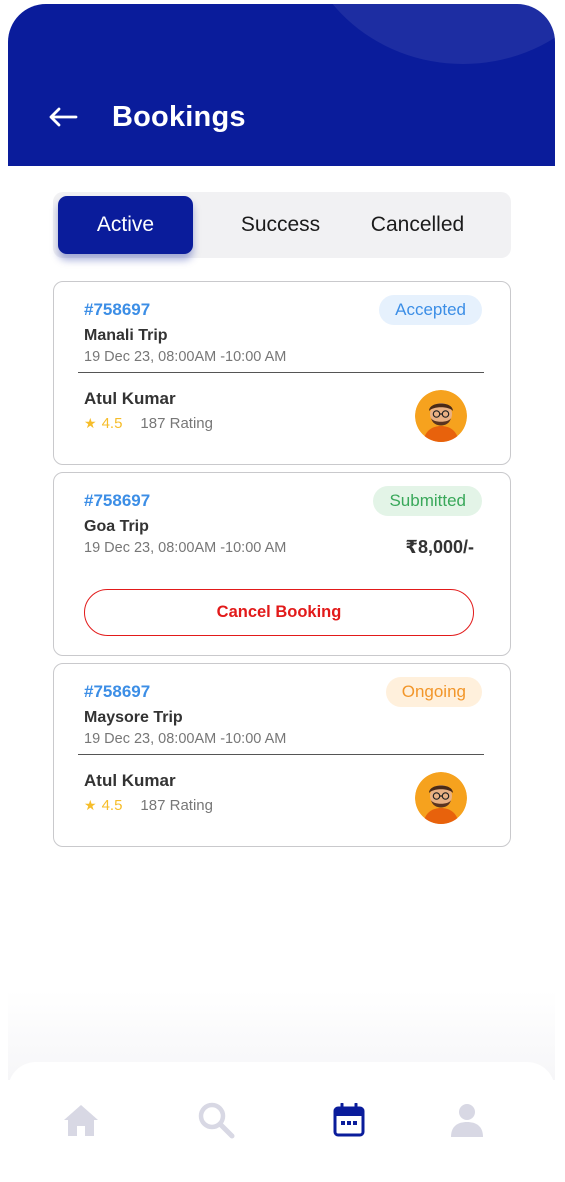 This screenshot has height=1182, width=565. Describe the element at coordinates (426, 34) in the screenshot. I see `header-decoration` at that location.